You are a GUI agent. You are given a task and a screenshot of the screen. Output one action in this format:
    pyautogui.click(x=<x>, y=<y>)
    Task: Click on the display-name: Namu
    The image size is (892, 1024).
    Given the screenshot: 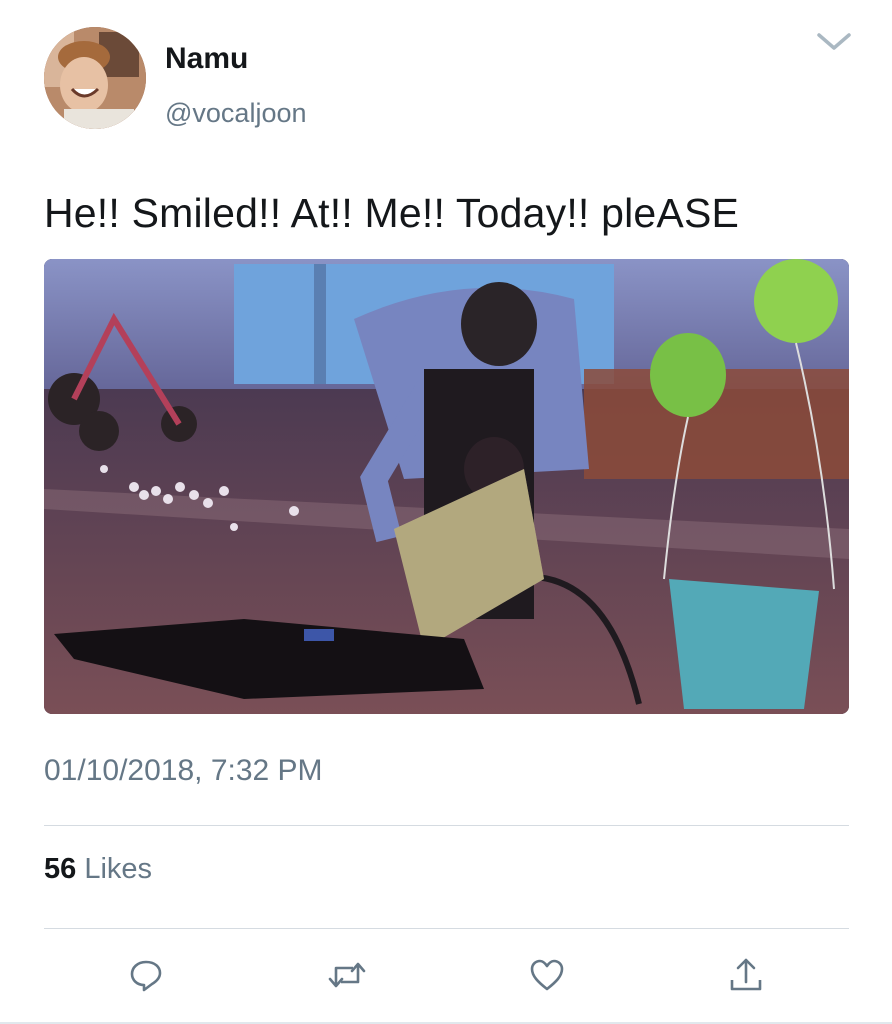 What is the action you would take?
    pyautogui.click(x=206, y=59)
    